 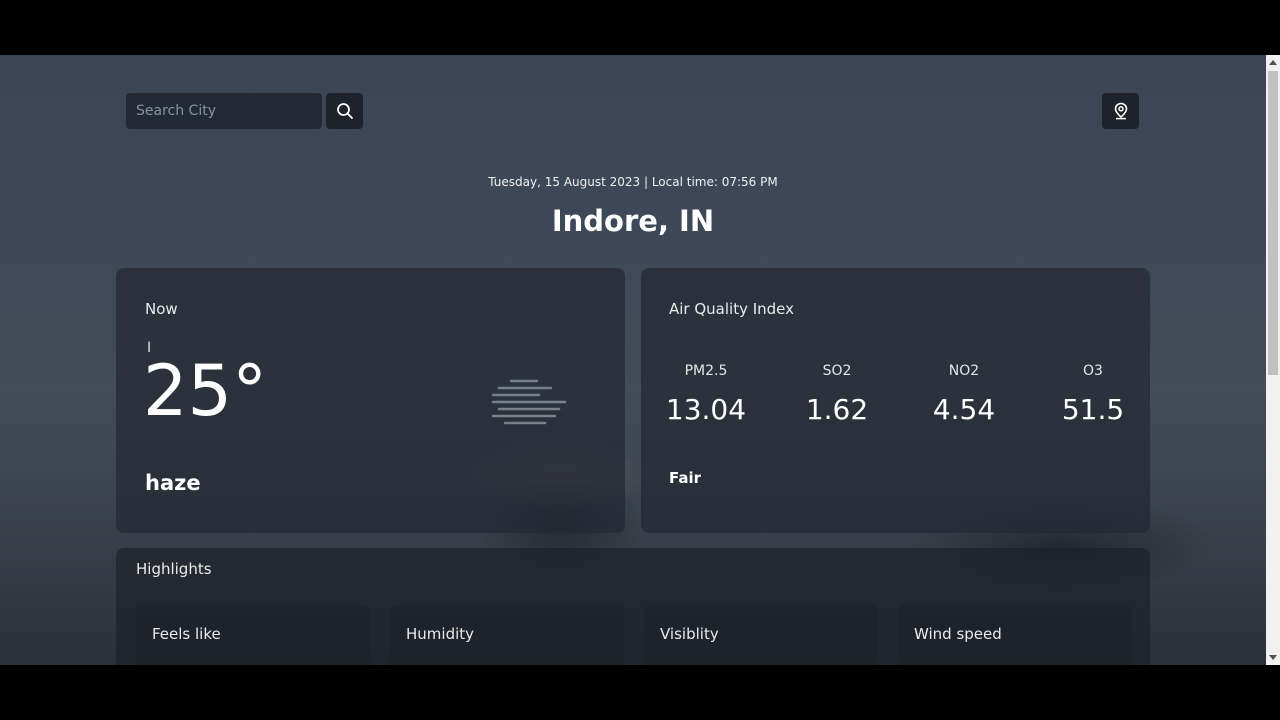 I want to click on location-pin-icon, so click(x=1120, y=111).